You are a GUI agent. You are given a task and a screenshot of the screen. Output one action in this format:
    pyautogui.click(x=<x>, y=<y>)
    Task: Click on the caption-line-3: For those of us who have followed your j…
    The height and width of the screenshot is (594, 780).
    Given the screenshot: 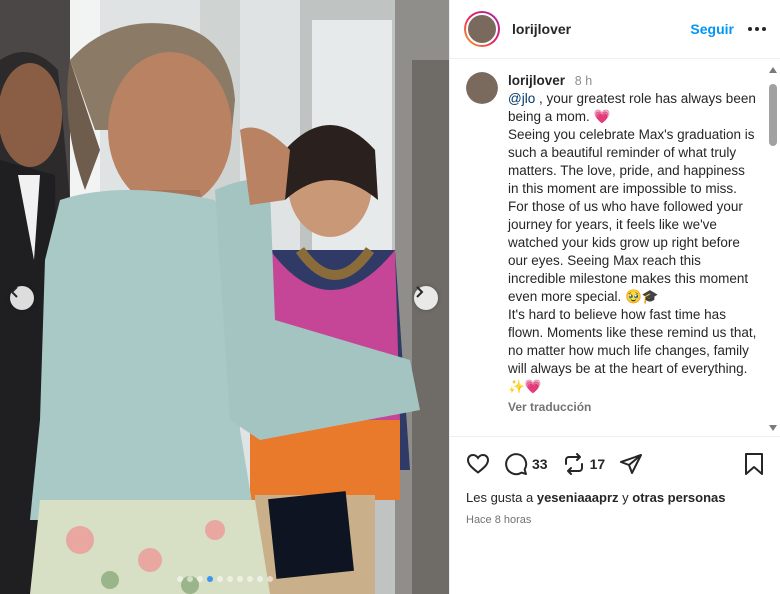 What is the action you would take?
    pyautogui.click(x=628, y=251)
    